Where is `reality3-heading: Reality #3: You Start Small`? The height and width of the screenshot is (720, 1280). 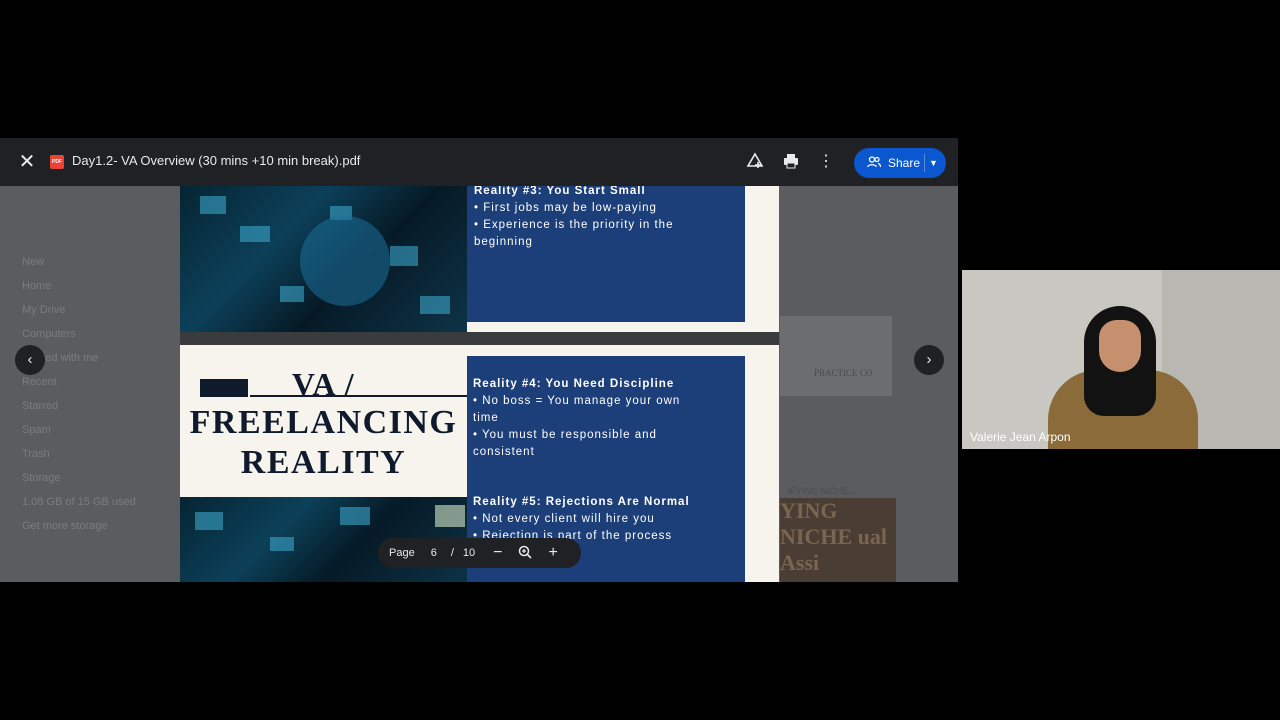
reality3-heading: Reality #3: You Start Small is located at coordinates (560, 191).